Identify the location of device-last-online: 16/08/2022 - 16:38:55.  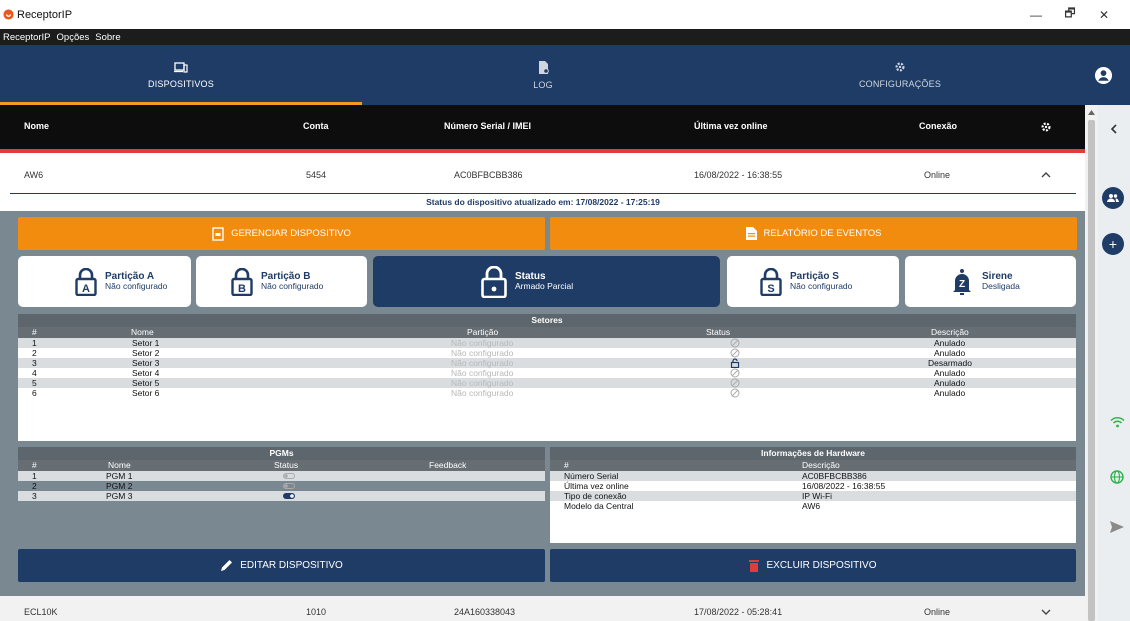
(738, 175).